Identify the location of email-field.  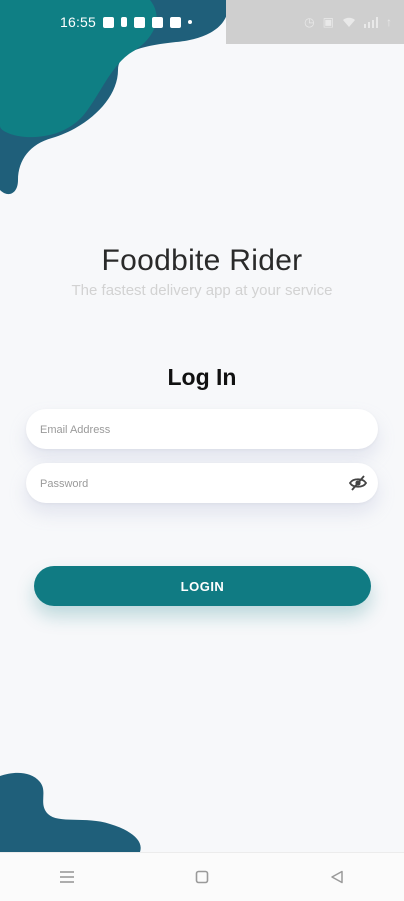
(202, 430).